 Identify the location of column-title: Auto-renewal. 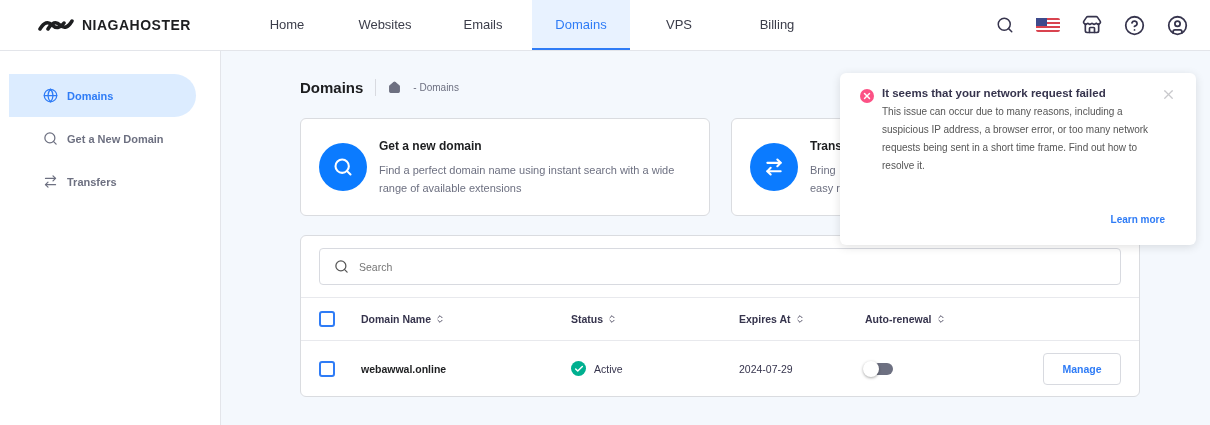
(898, 319).